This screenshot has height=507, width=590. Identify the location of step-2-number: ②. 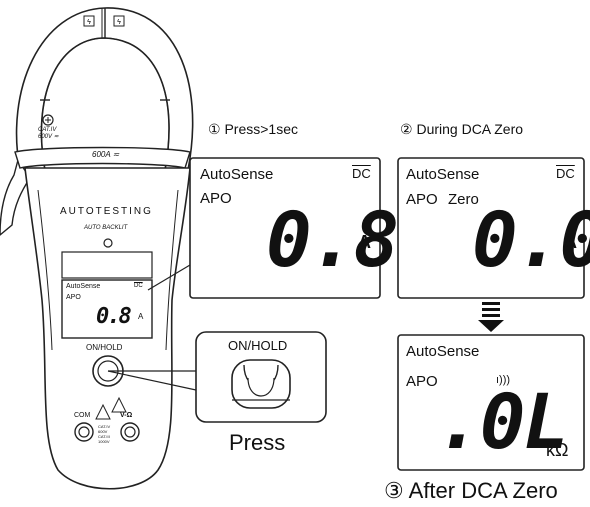
(406, 129).